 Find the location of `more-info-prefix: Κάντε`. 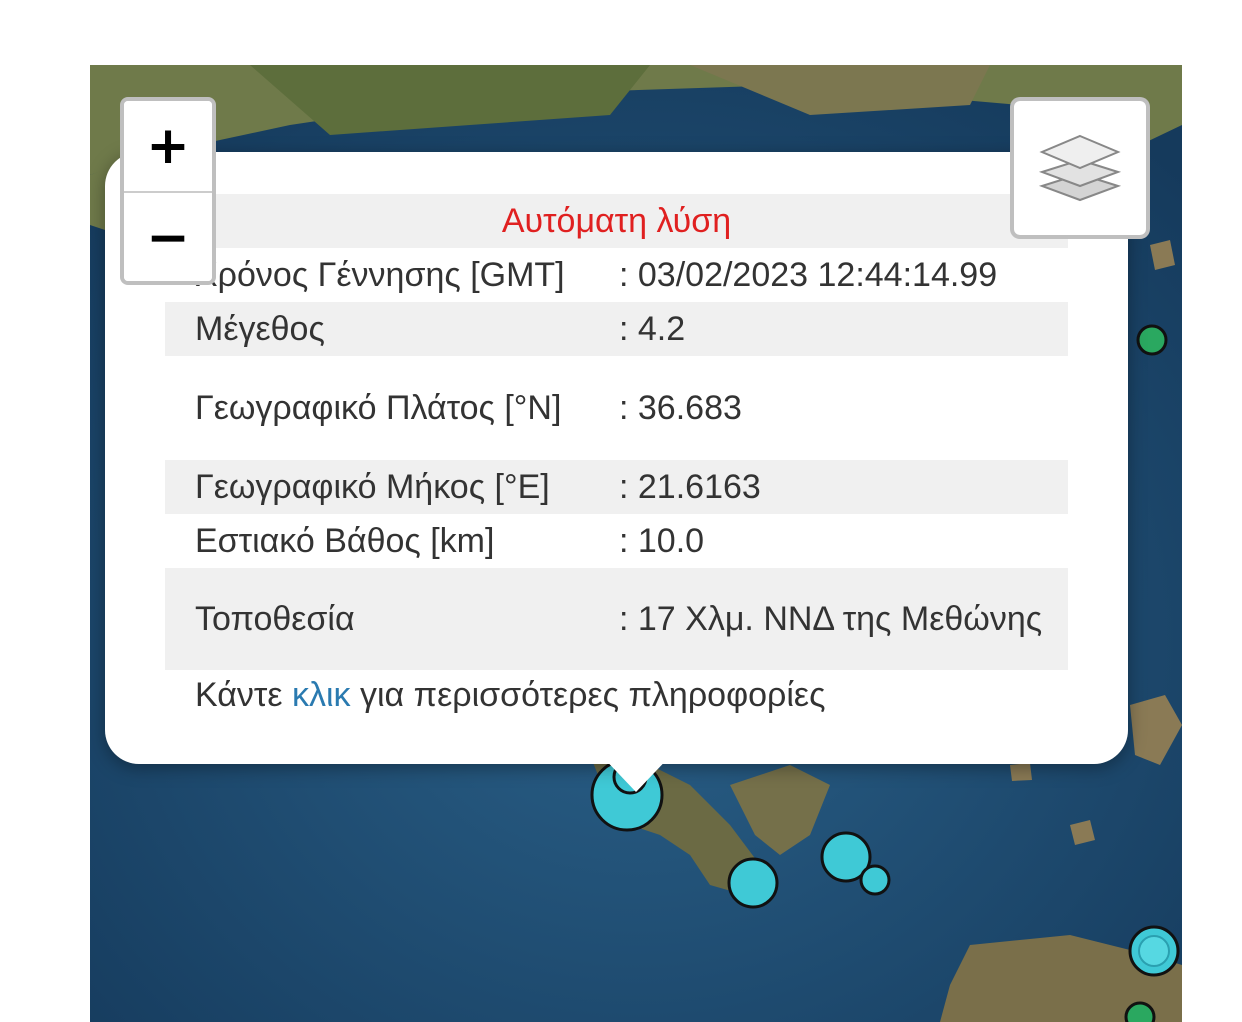

more-info-prefix: Κάντε is located at coordinates (239, 695).